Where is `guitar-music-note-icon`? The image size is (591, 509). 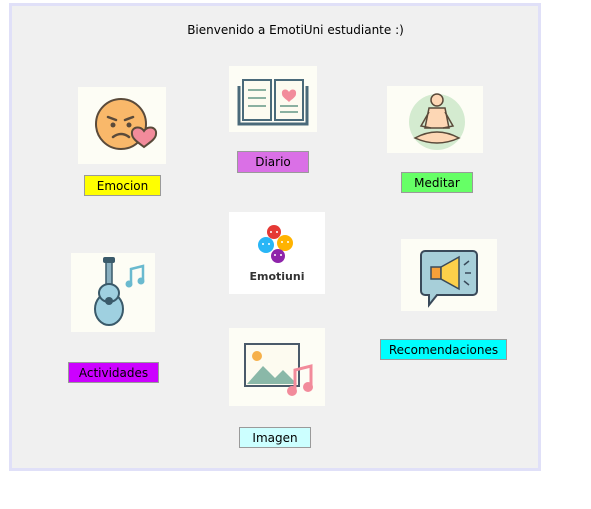 guitar-music-note-icon is located at coordinates (119, 291).